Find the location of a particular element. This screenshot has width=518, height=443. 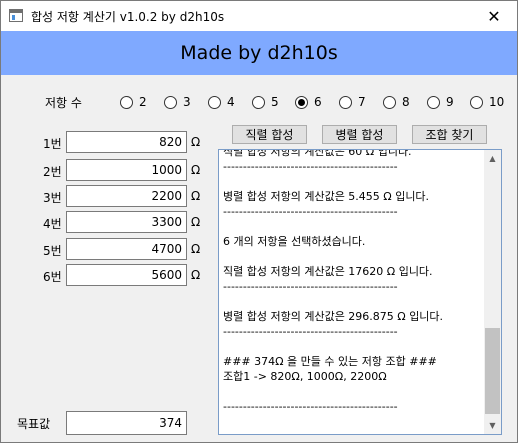

radio-label: 5 is located at coordinates (275, 102).